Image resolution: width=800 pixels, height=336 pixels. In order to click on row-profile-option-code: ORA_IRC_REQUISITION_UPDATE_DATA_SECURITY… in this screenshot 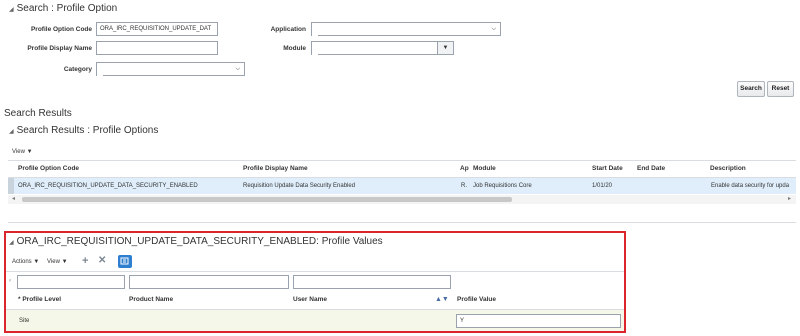, I will do `click(108, 186)`.